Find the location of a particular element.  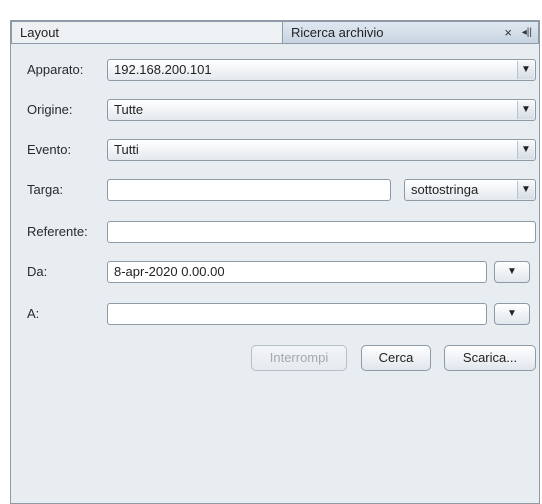

a-picker-button: ▼ is located at coordinates (512, 314).